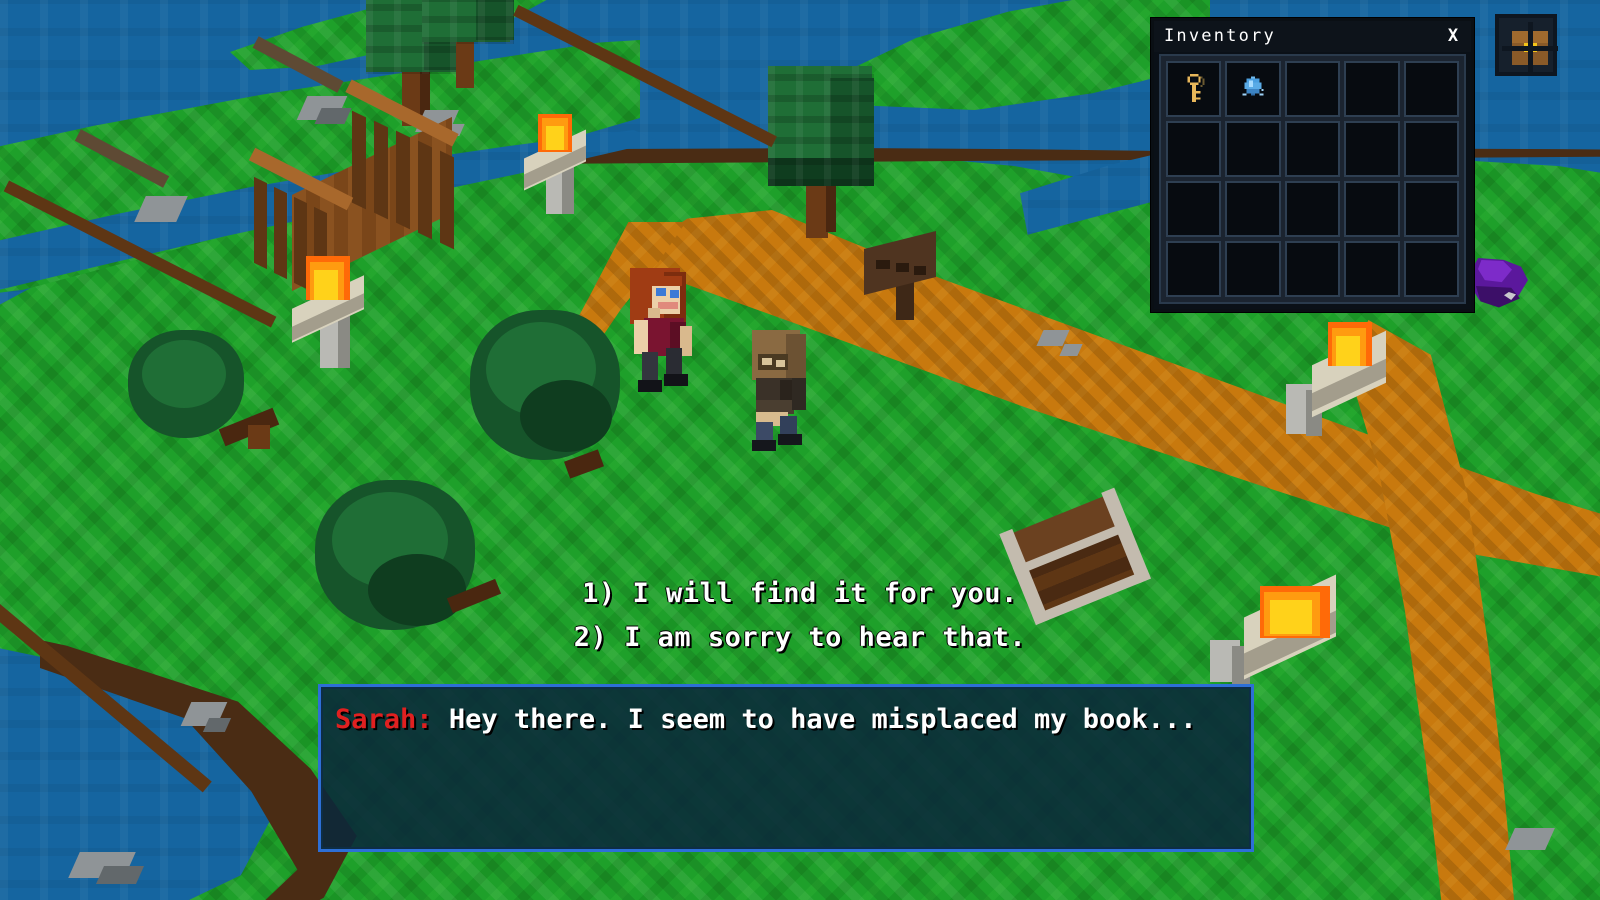 The image size is (1600, 900). What do you see at coordinates (800, 638) in the screenshot?
I see `dialogue-option-2: 2) I am sorry to hear that.` at bounding box center [800, 638].